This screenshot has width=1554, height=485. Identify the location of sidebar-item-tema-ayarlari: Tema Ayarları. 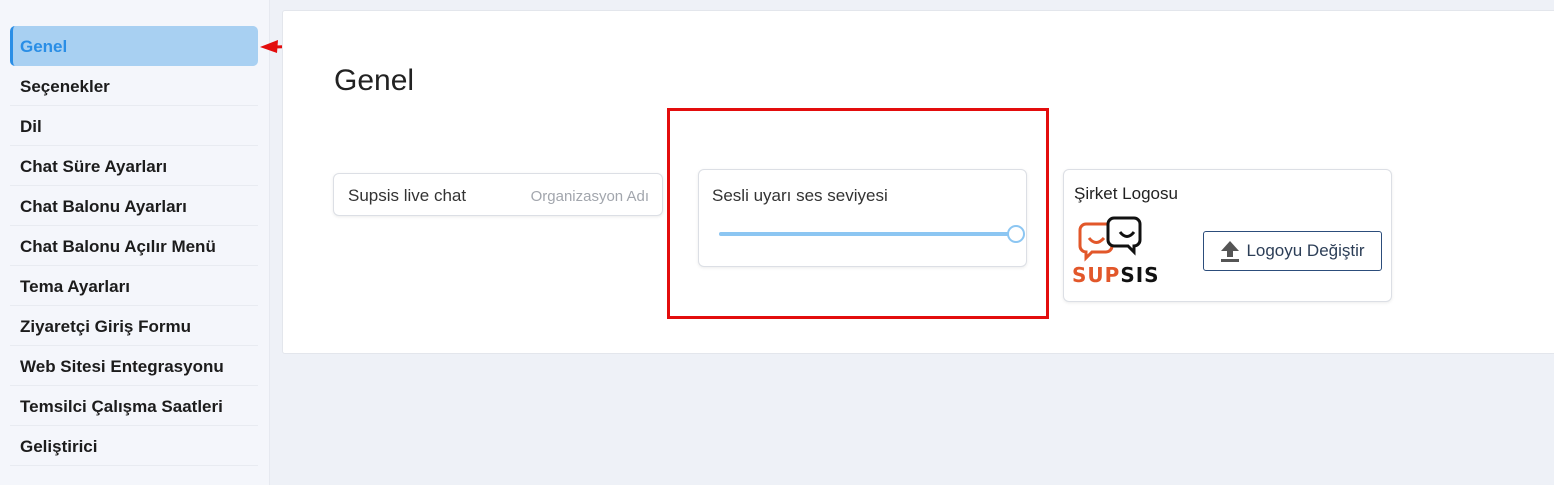
(134, 286).